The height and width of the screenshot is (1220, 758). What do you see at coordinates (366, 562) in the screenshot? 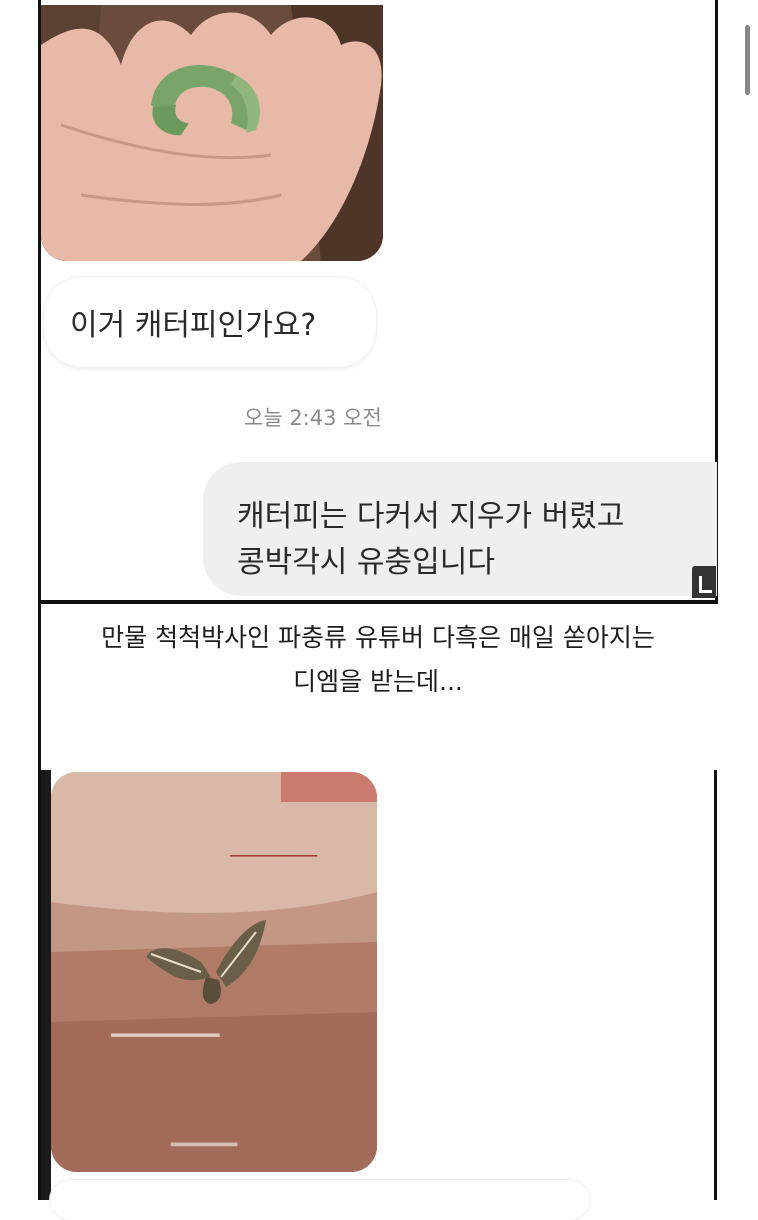
I see `outgoing-message-line2: 콩박각시 유충입니다` at bounding box center [366, 562].